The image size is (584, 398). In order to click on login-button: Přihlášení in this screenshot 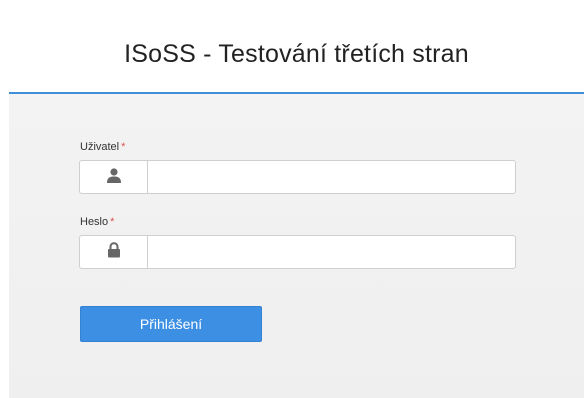, I will do `click(171, 324)`.